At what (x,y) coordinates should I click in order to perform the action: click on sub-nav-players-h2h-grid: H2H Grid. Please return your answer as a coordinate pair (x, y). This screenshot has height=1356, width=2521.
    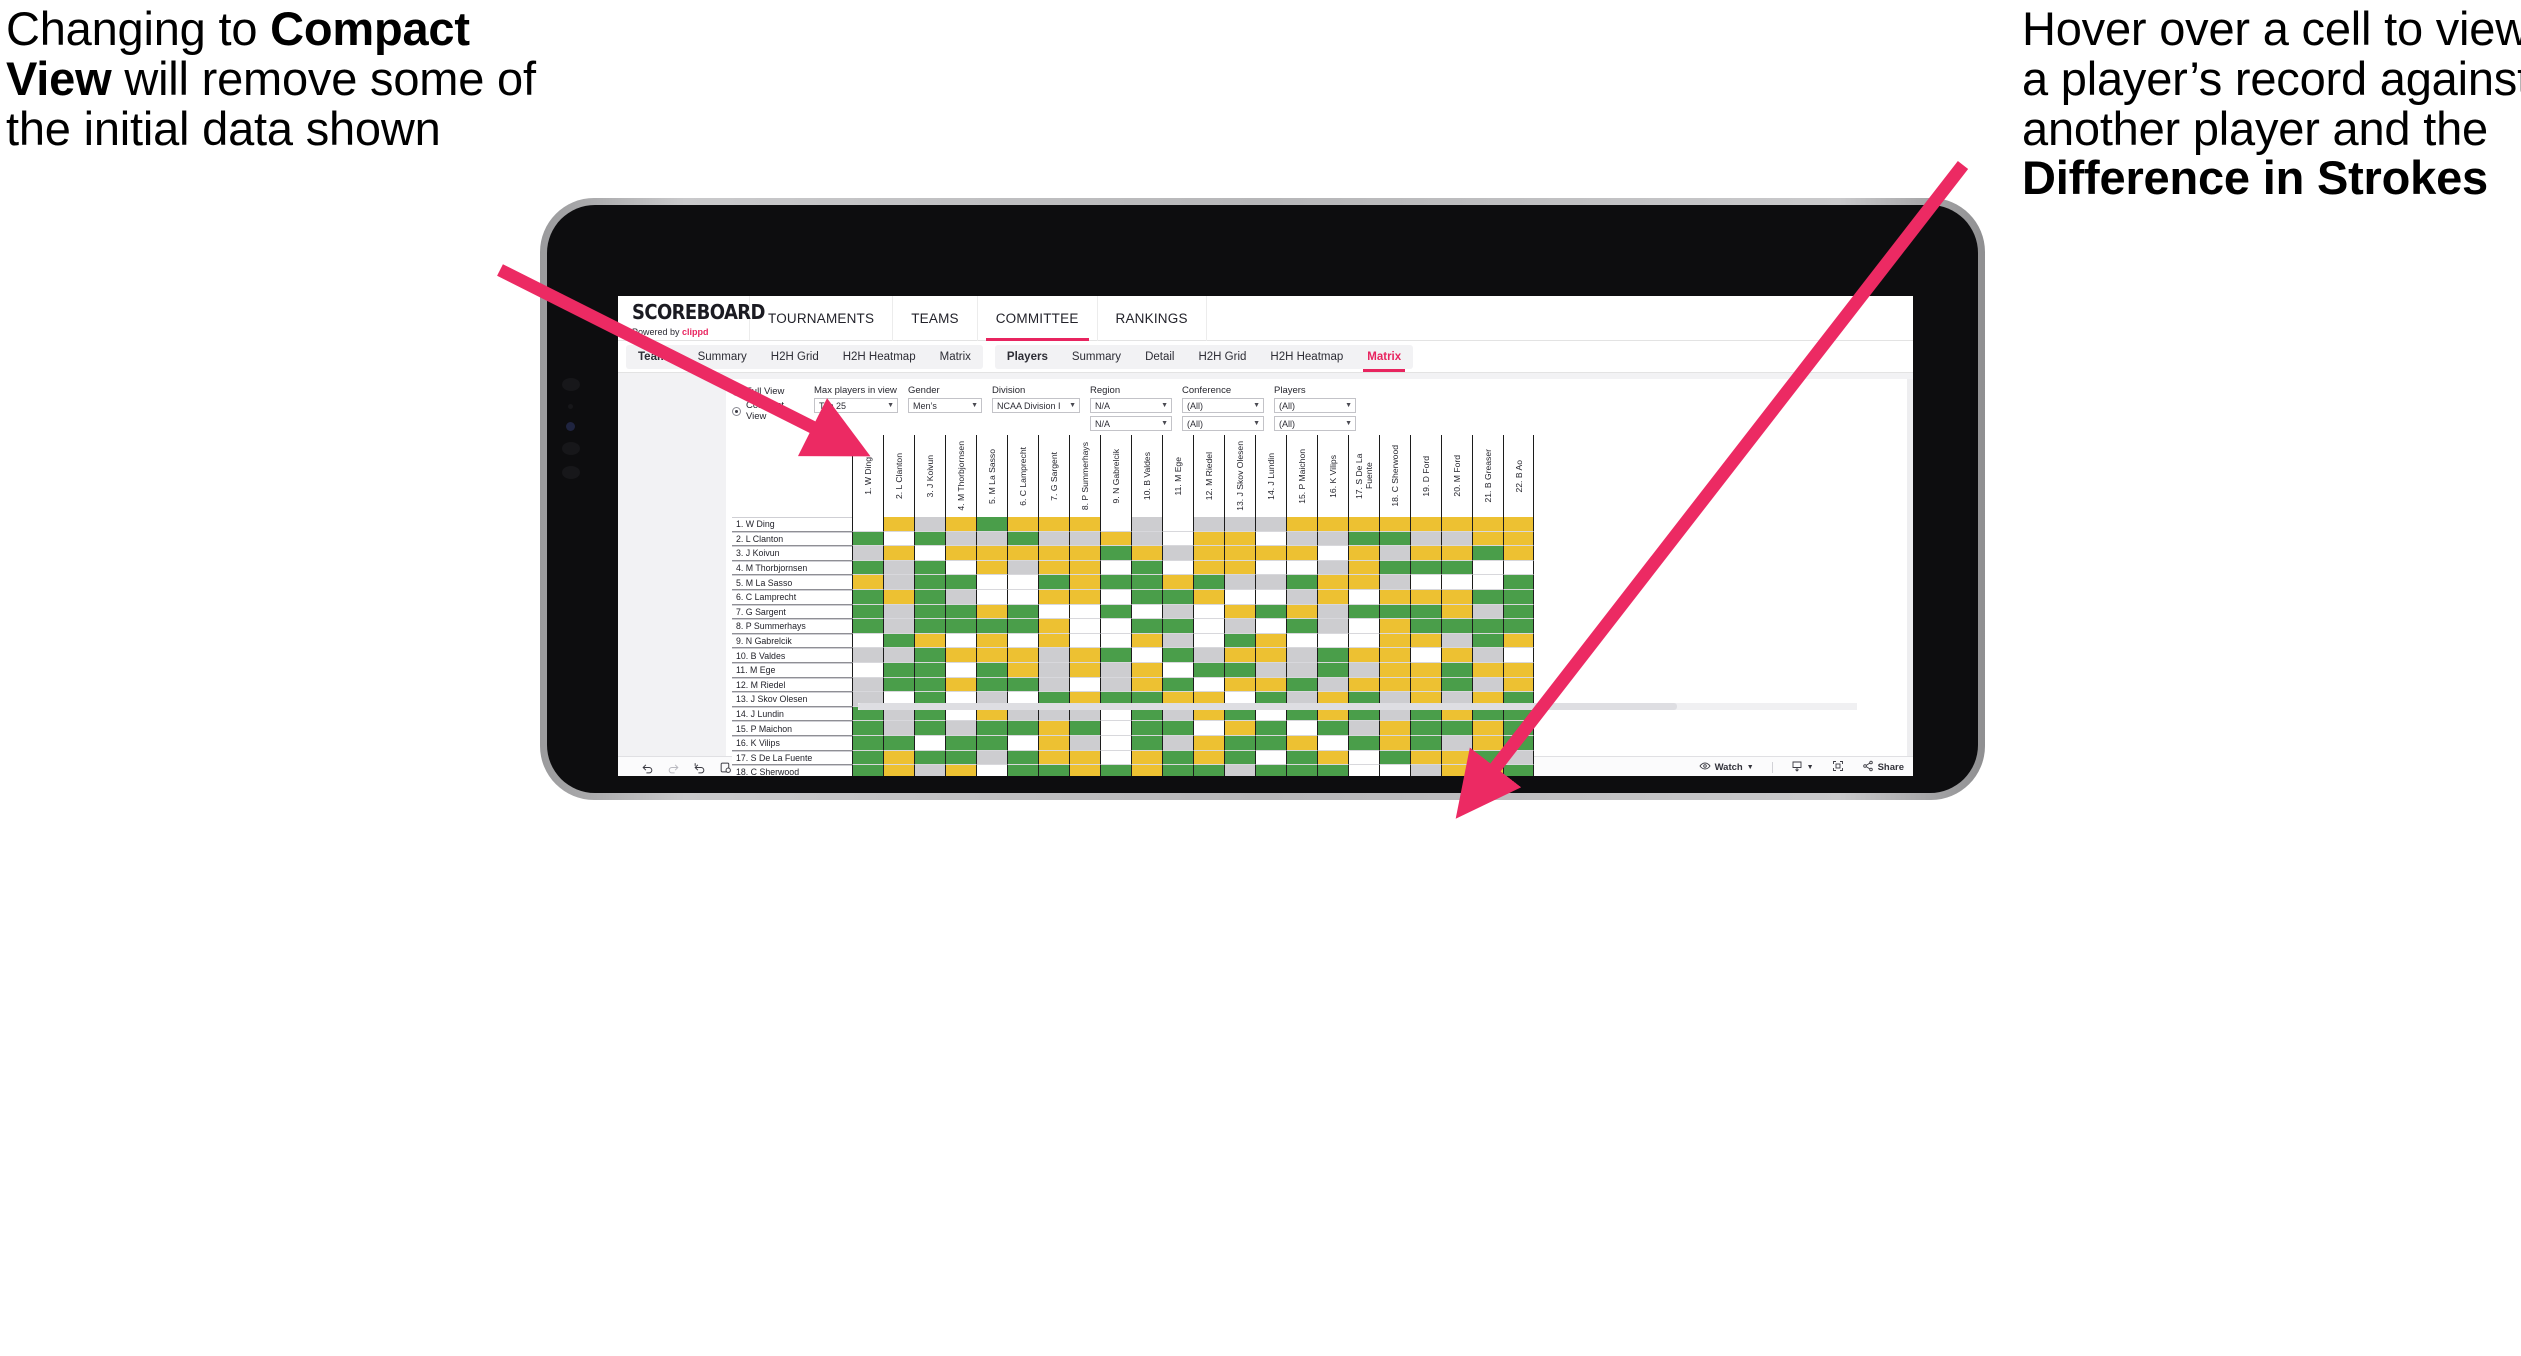
    Looking at the image, I should click on (1222, 357).